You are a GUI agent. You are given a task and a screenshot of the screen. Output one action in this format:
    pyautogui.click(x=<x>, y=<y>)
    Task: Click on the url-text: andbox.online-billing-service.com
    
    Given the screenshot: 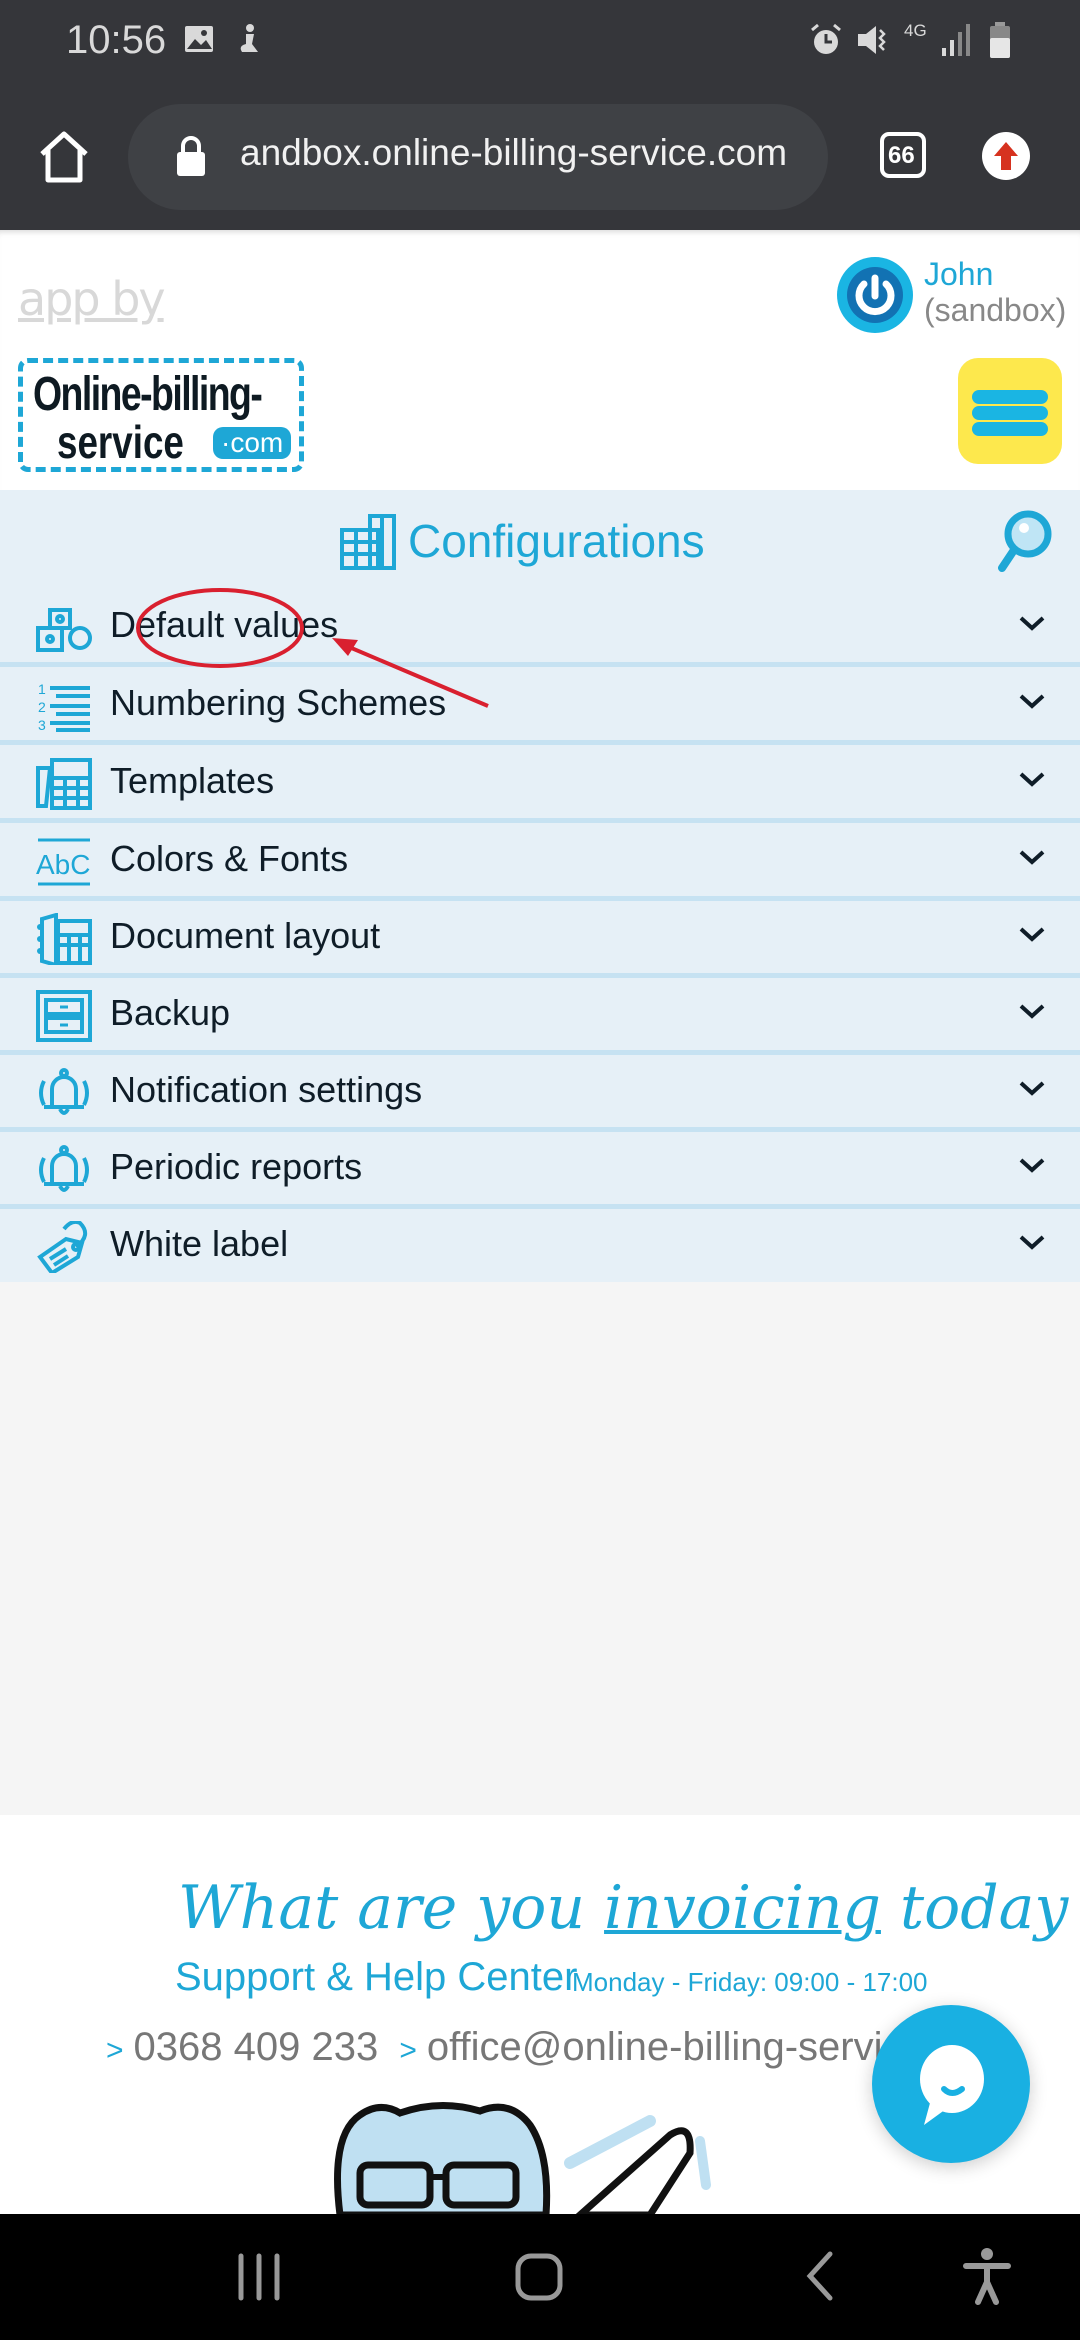 What is the action you would take?
    pyautogui.click(x=513, y=153)
    